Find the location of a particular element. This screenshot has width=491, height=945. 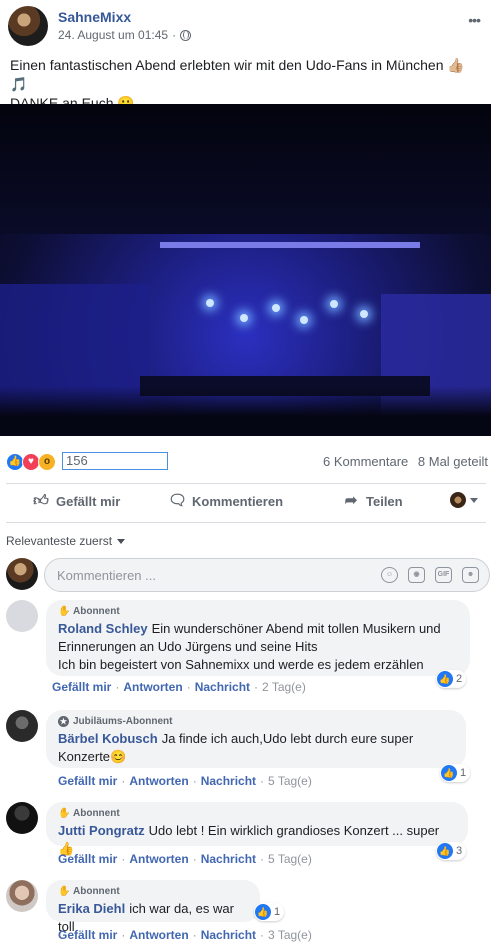

like-button: 👍︎ Gefällt mir is located at coordinates (76, 501).